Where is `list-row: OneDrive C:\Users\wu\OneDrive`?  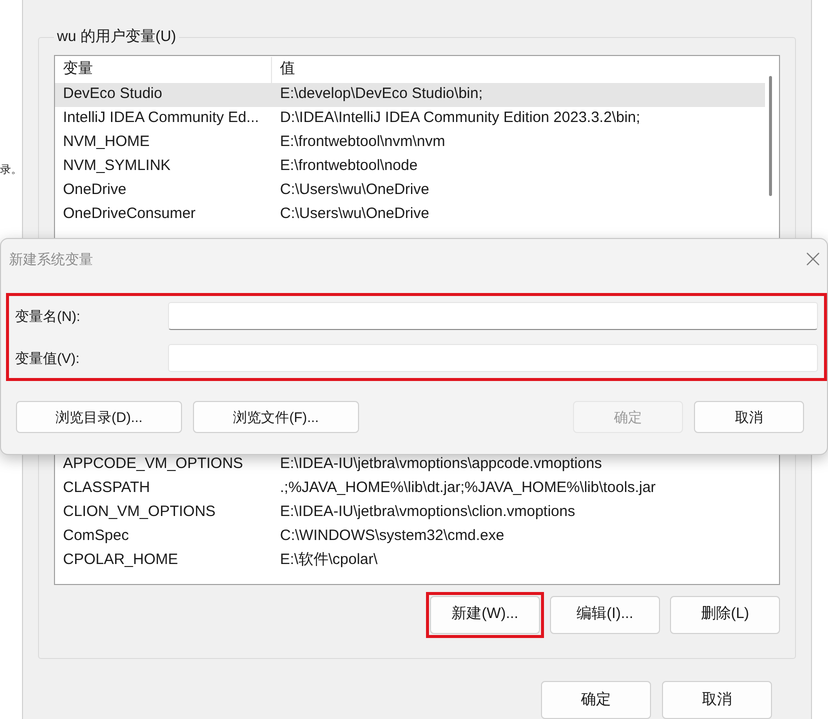
list-row: OneDrive C:\Users\wu\OneDrive is located at coordinates (410, 190).